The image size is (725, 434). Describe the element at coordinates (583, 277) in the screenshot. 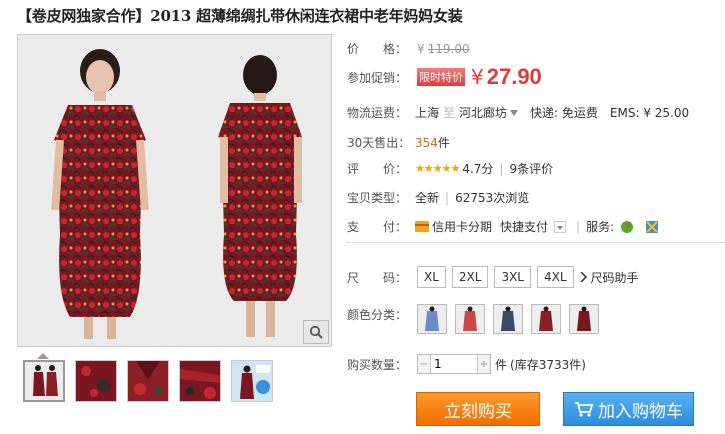

I see `chevron-right-icon` at that location.